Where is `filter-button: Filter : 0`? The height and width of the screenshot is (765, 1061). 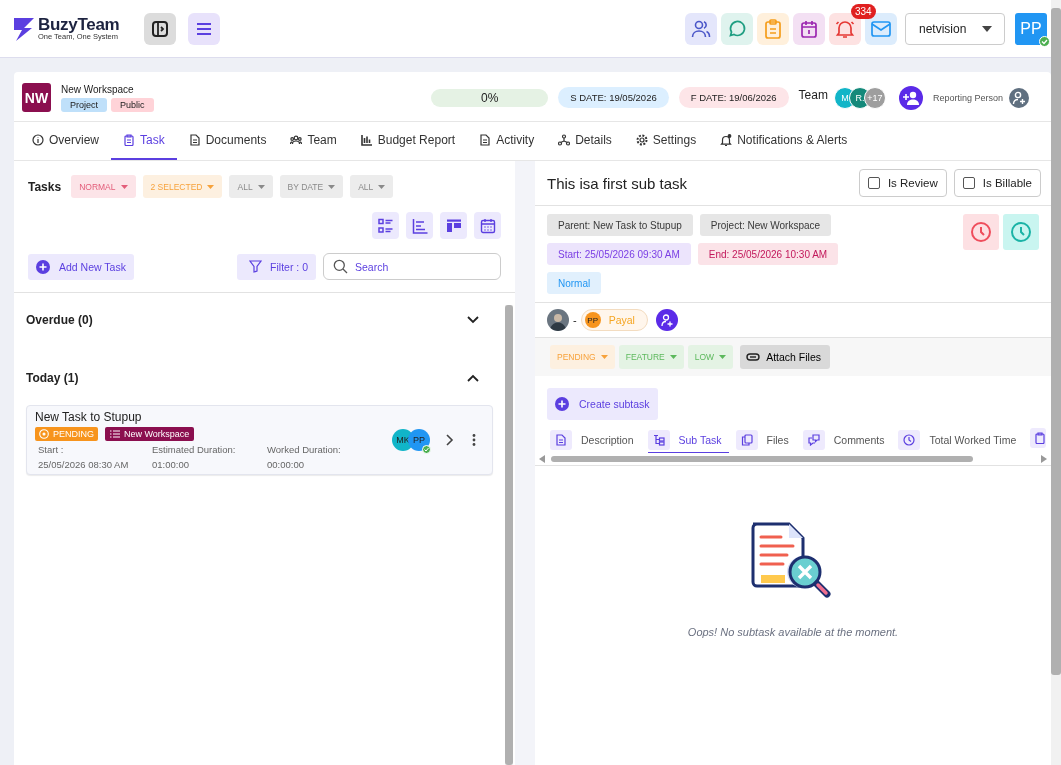
filter-button: Filter : 0 is located at coordinates (276, 266).